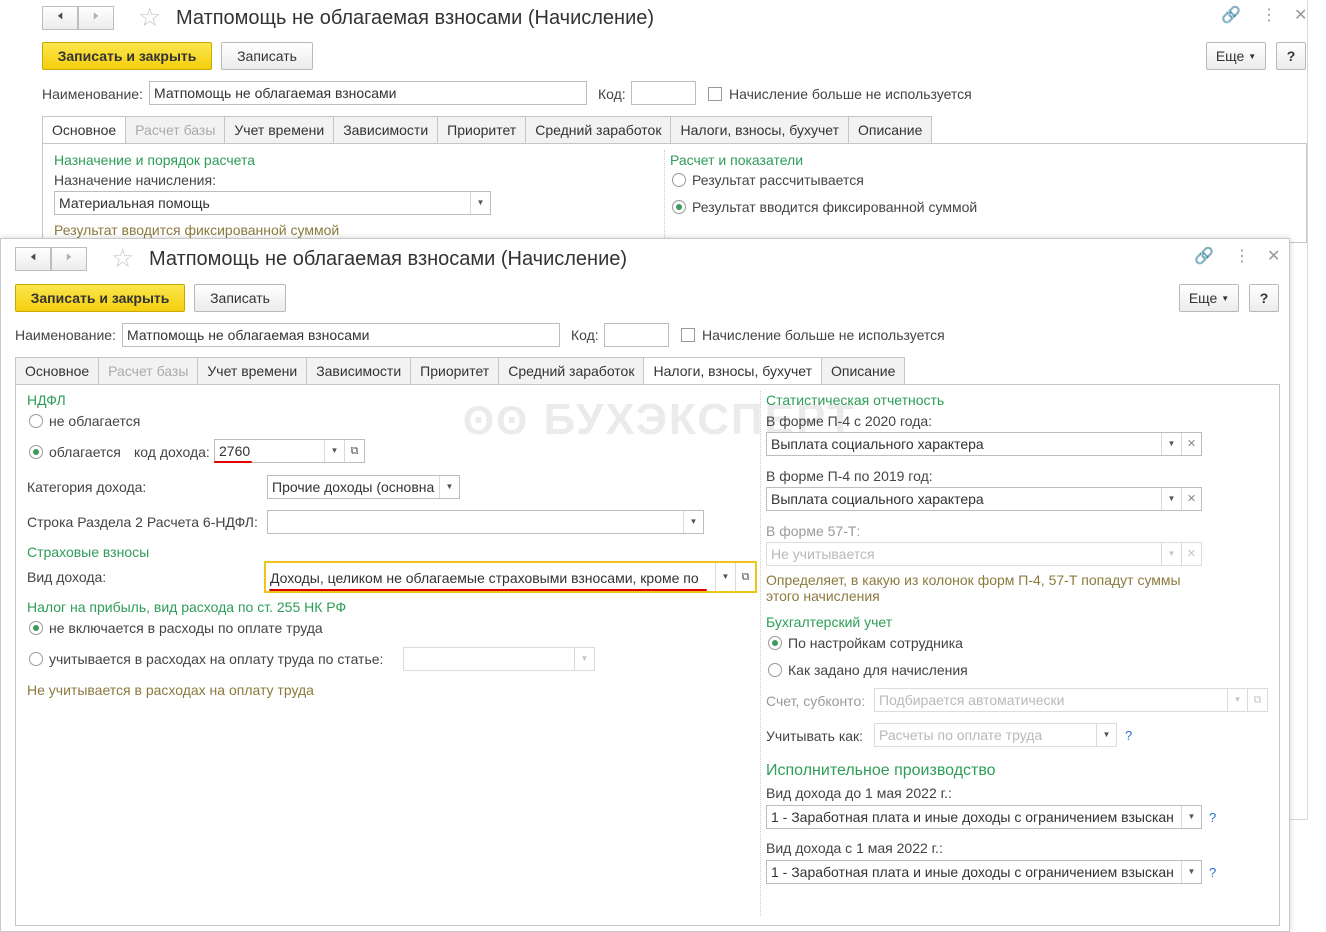  I want to click on account-select: Подбирается автоматически ▼ ⧉, so click(1071, 700).